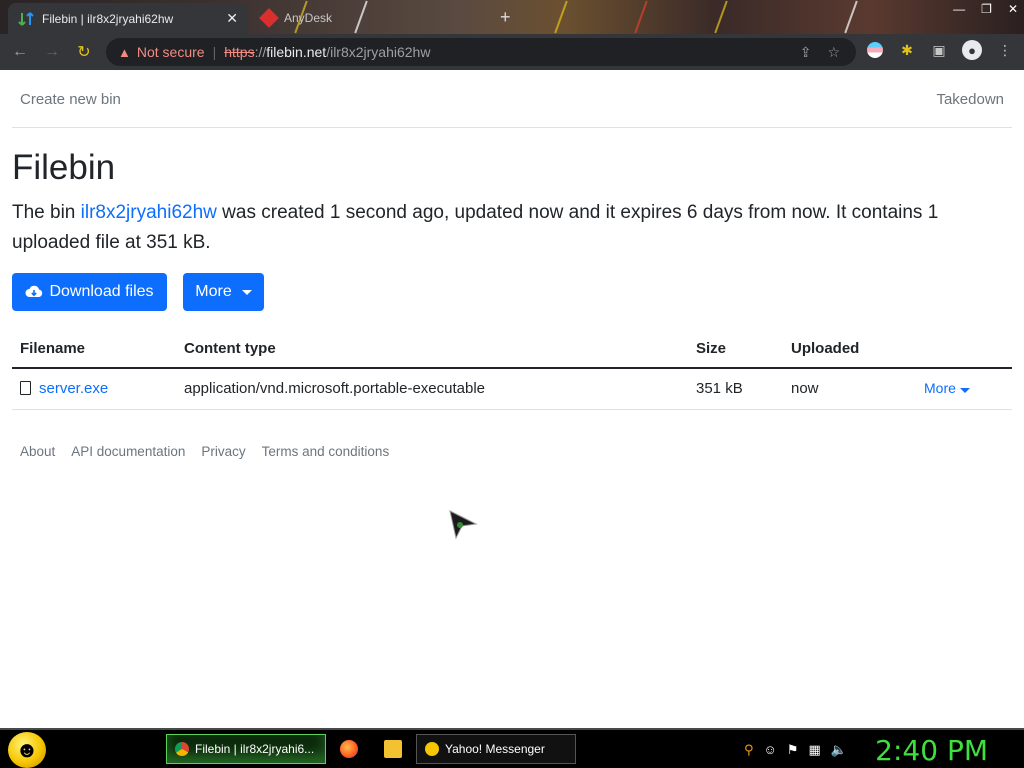  What do you see at coordinates (239, 52) in the screenshot?
I see `url-scheme: https` at bounding box center [239, 52].